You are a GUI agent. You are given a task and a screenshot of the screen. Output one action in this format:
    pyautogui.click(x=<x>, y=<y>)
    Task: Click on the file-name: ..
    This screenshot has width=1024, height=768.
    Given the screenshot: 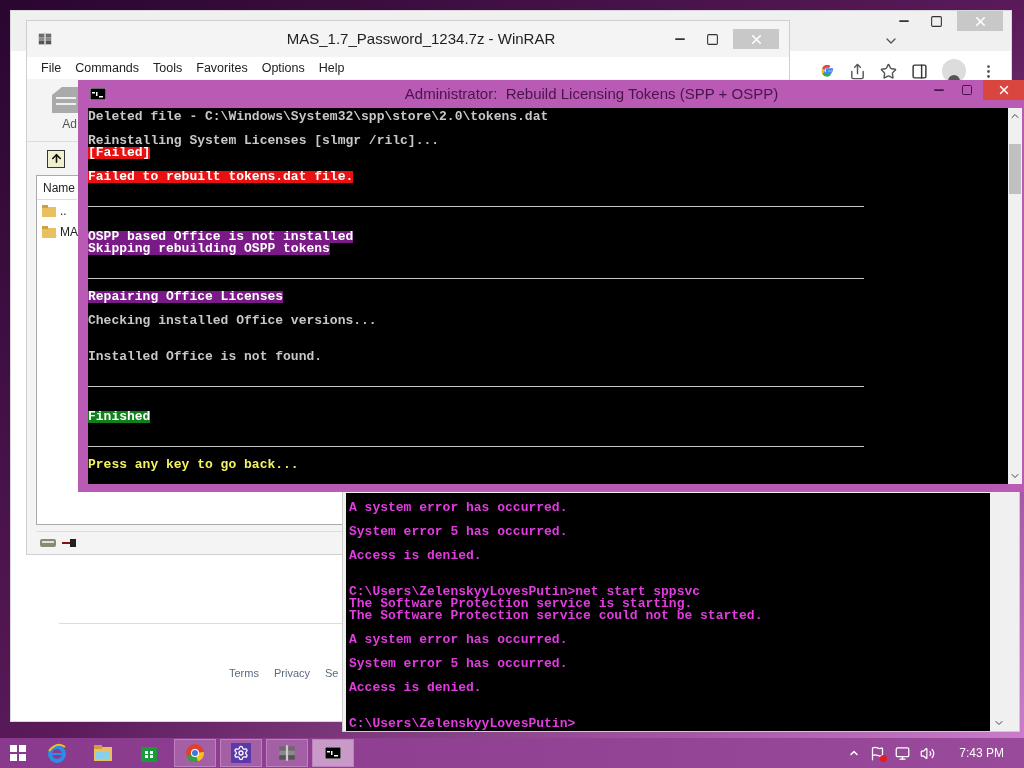 What is the action you would take?
    pyautogui.click(x=63, y=210)
    